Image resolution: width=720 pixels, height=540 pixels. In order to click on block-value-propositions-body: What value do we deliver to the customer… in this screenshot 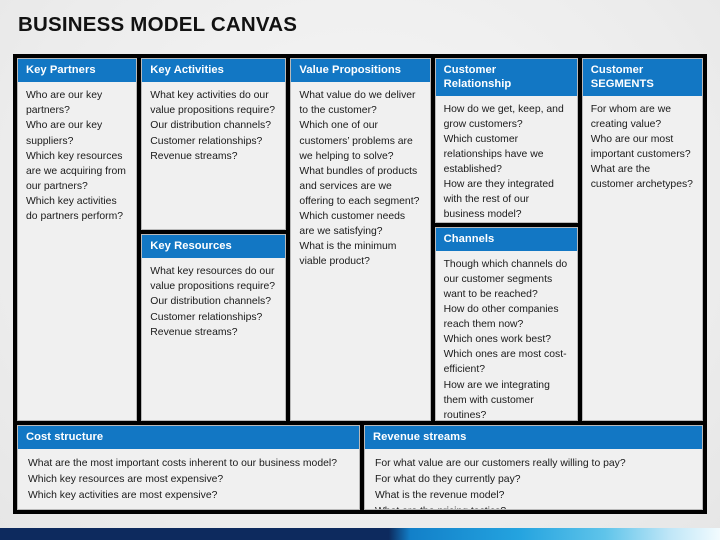, I will do `click(360, 251)`.